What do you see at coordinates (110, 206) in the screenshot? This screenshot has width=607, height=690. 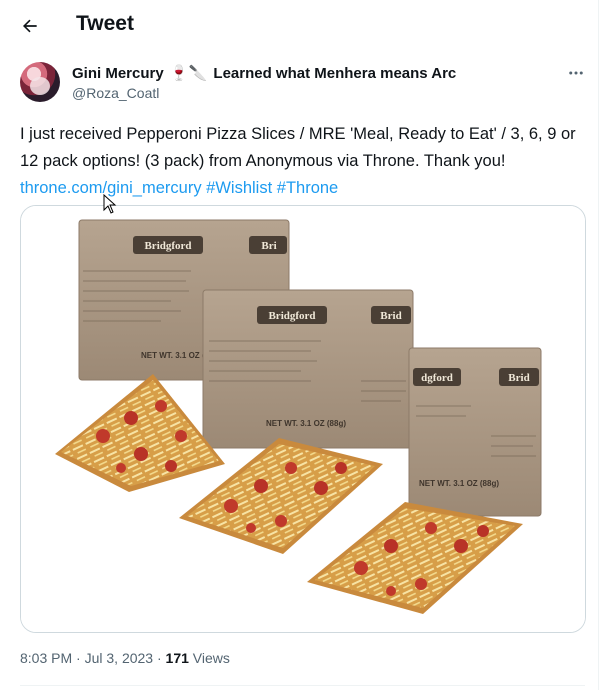 I see `mouse-pointer-icon` at bounding box center [110, 206].